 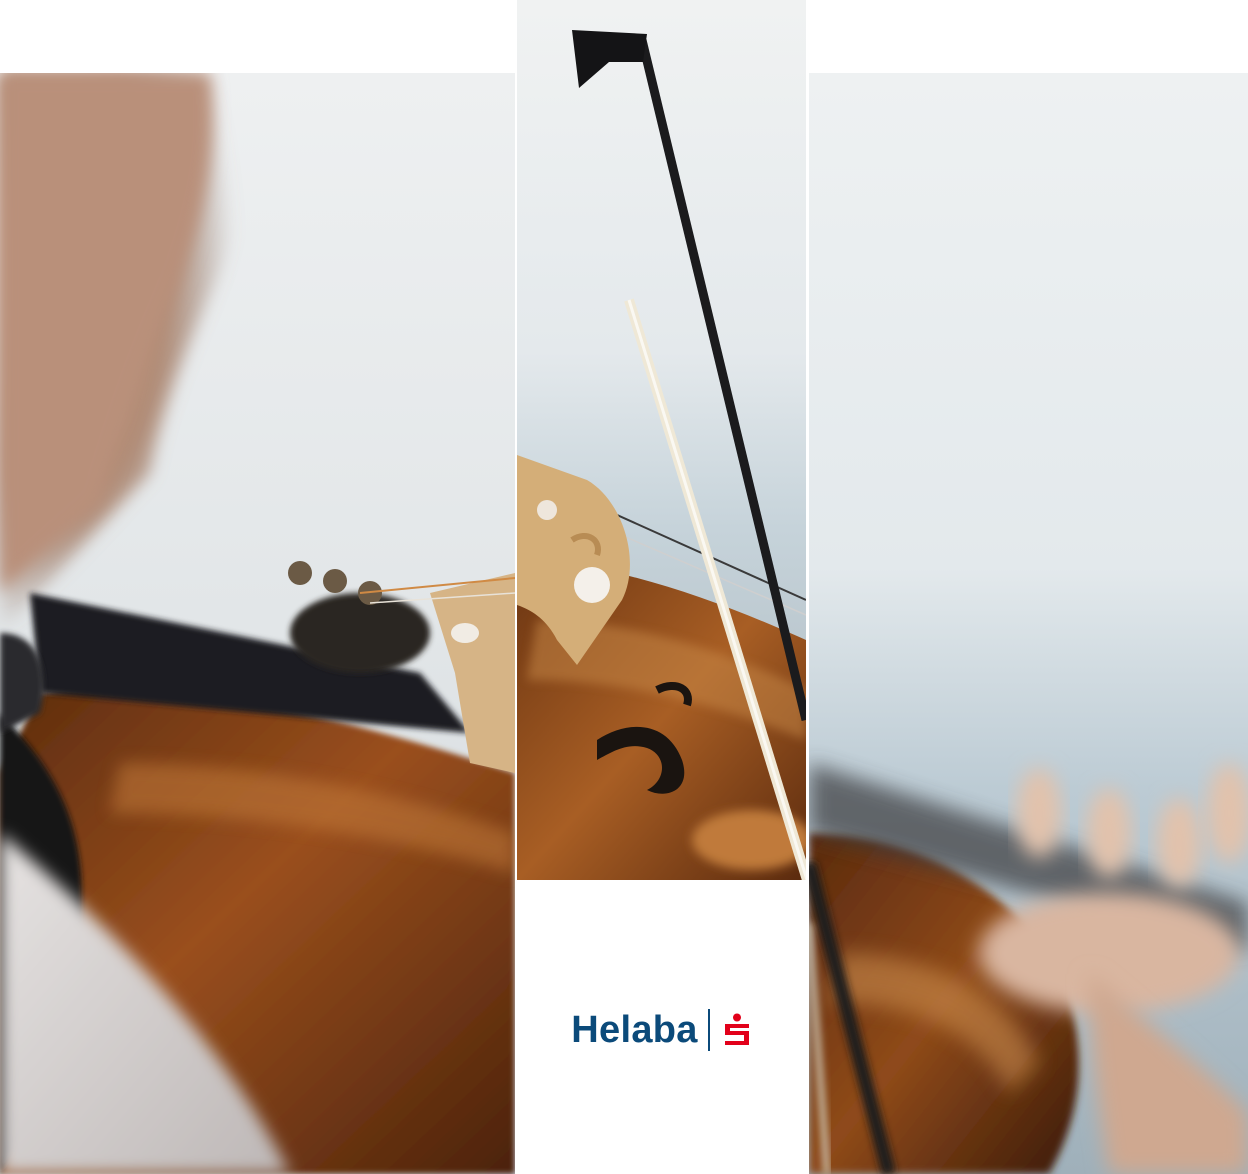 What do you see at coordinates (634, 1029) in the screenshot?
I see `logo-wordmark: Helaba` at bounding box center [634, 1029].